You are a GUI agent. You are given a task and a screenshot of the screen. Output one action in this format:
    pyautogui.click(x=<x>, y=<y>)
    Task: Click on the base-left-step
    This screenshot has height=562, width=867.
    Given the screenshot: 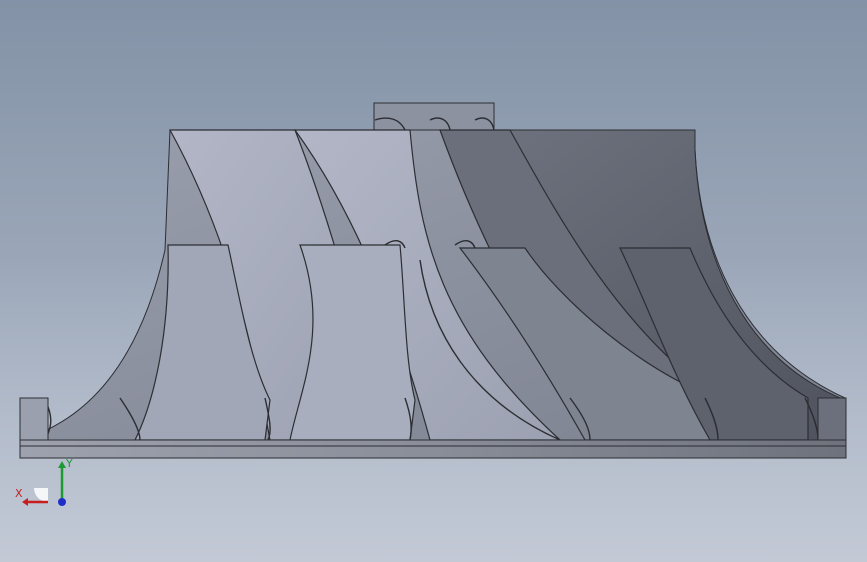 What is the action you would take?
    pyautogui.click(x=34, y=419)
    